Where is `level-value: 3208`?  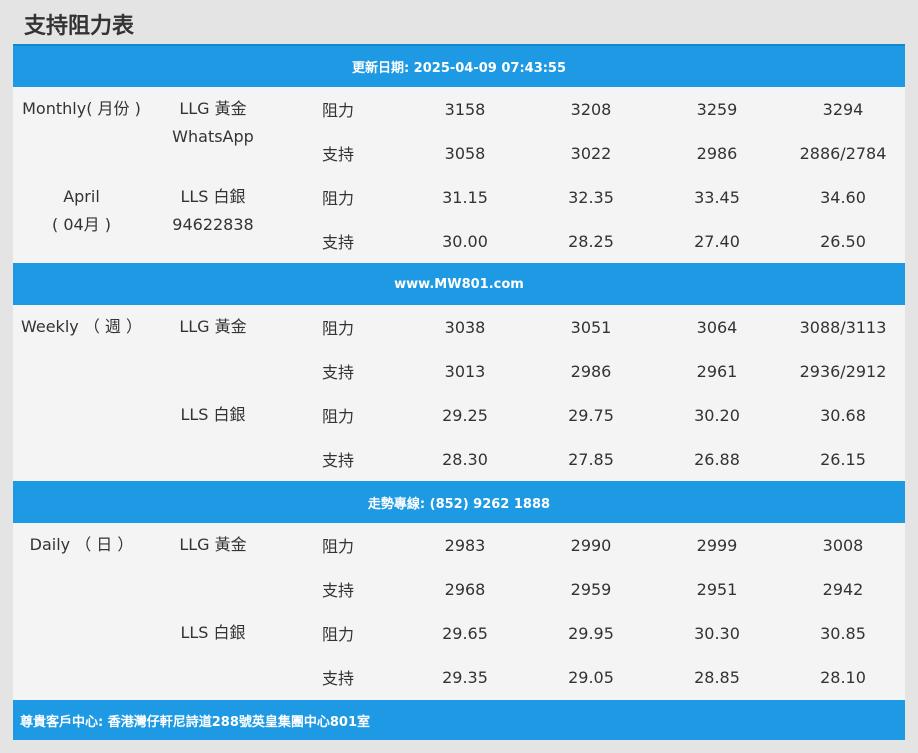 level-value: 3208 is located at coordinates (591, 109).